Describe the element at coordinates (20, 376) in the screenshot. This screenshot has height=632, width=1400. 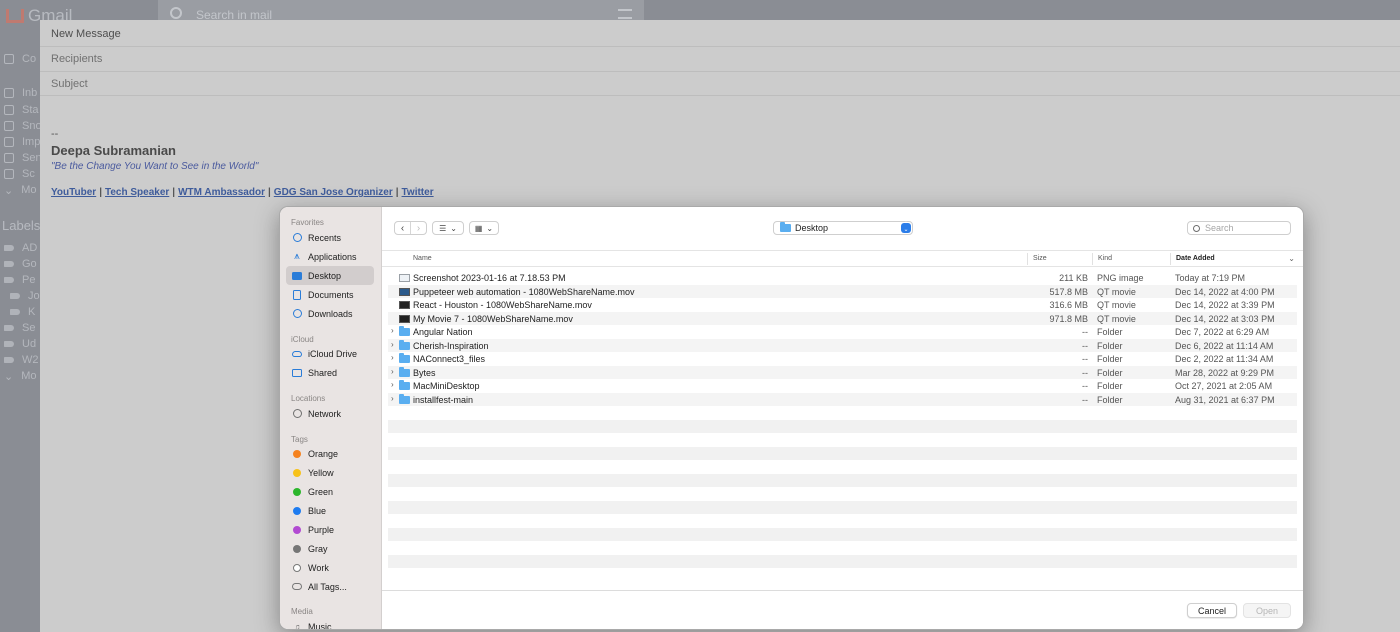
I see `label-item-more: ⌄ Mo` at that location.